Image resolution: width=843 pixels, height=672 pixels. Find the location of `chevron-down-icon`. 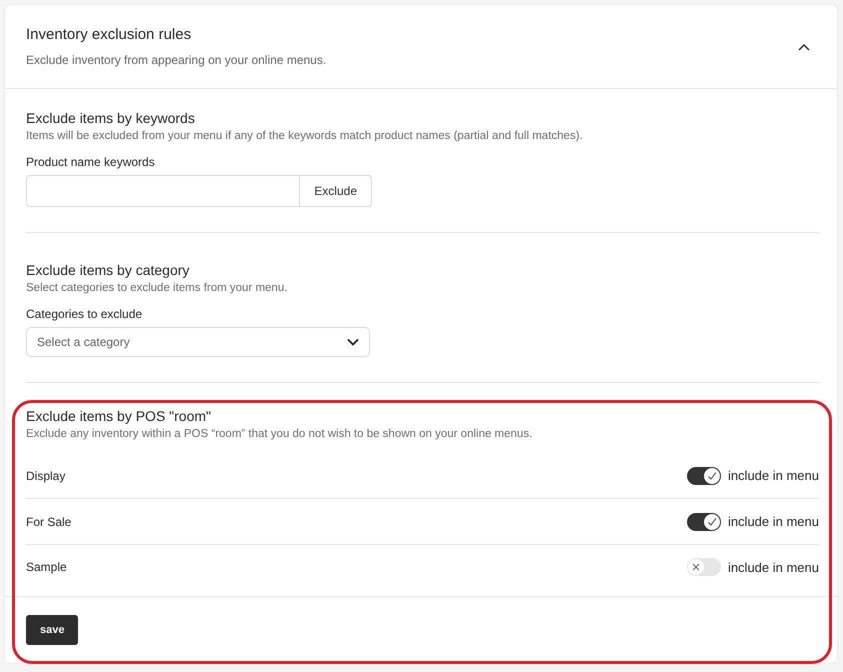

chevron-down-icon is located at coordinates (353, 342).